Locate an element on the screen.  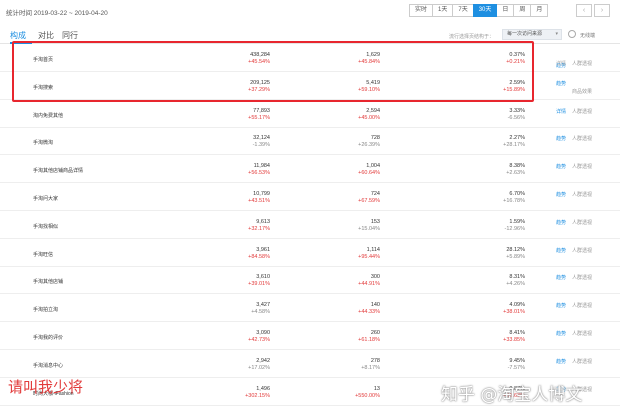
buyers-cell: 1,114 +95.44% is located at coordinates (340, 254).